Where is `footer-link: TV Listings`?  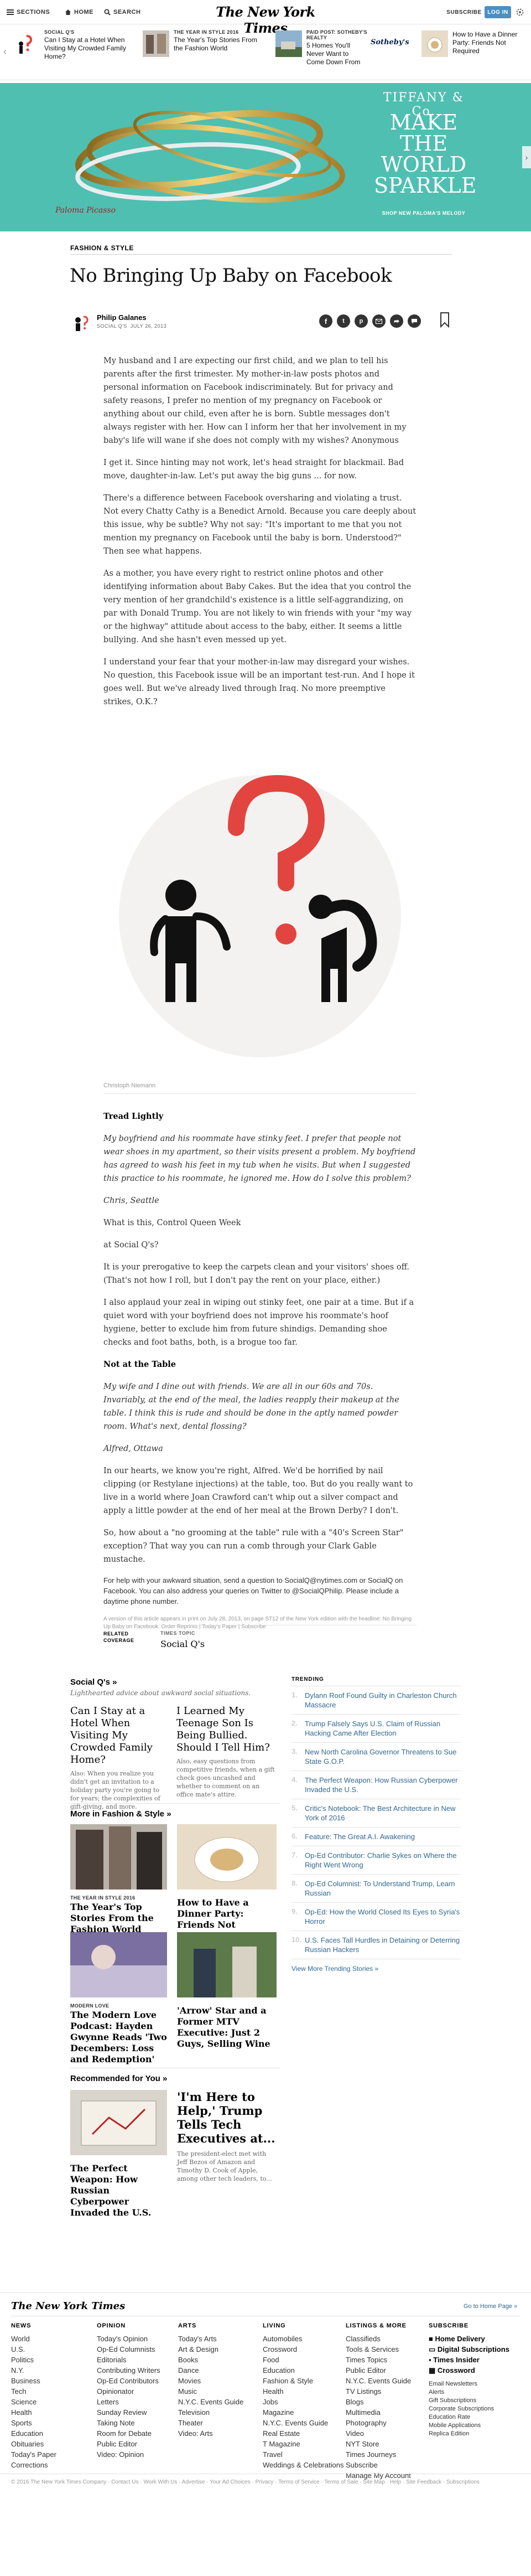
footer-link: TV Listings is located at coordinates (378, 2391).